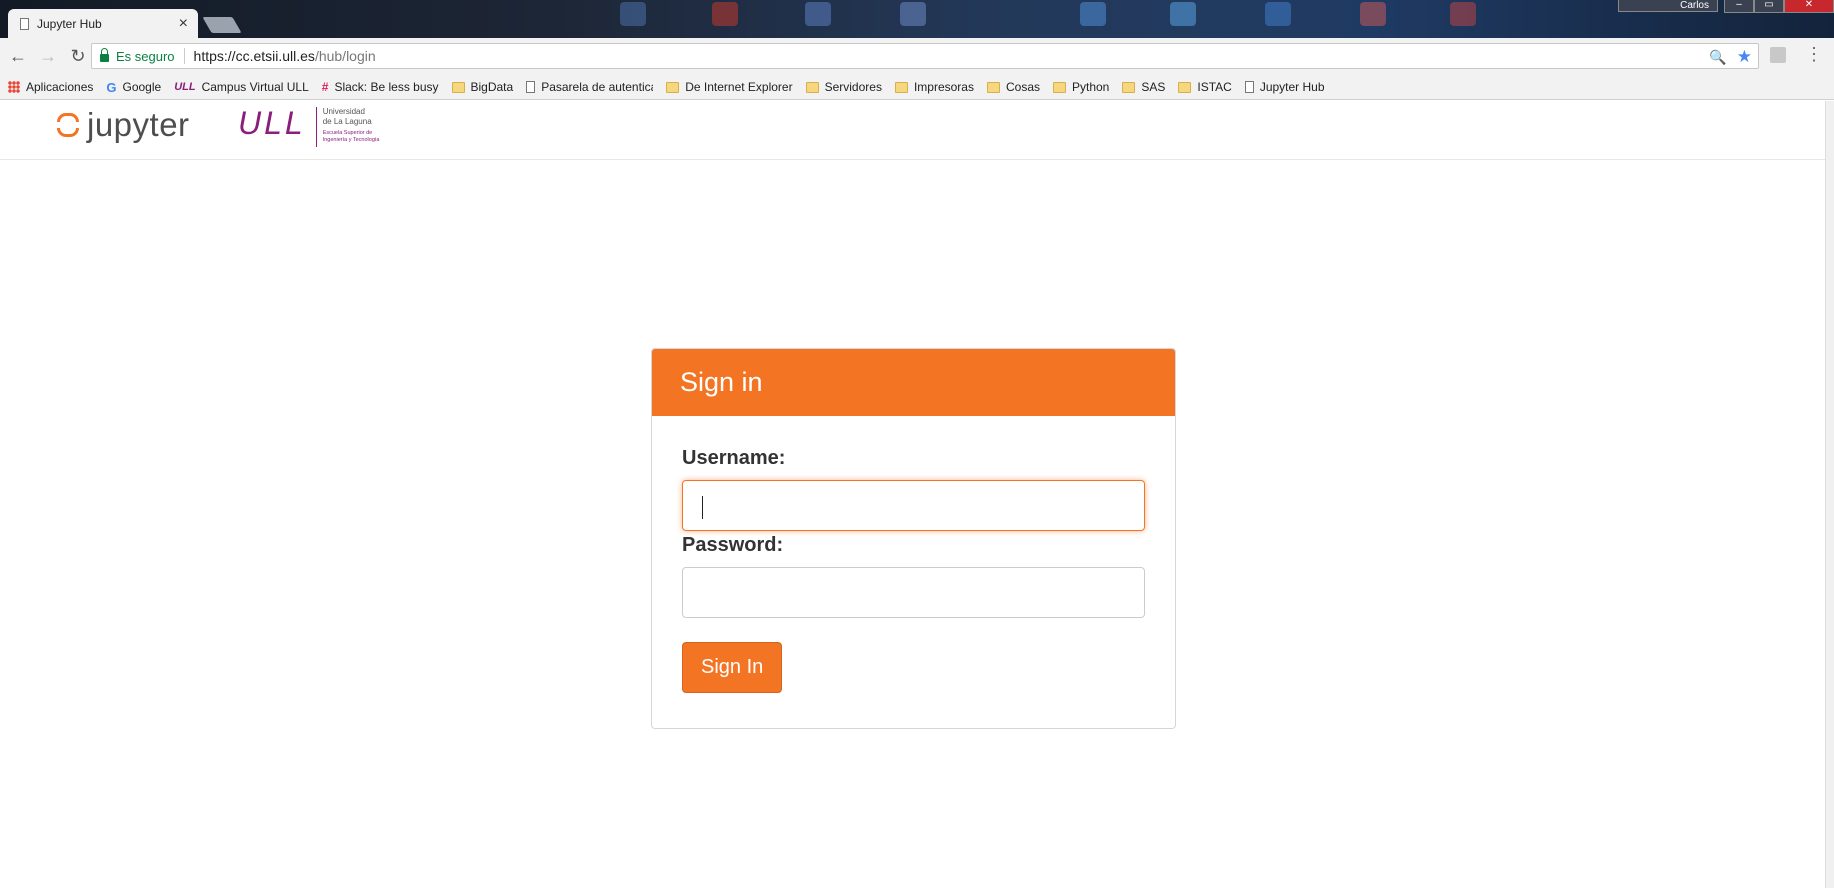  I want to click on extension-icon, so click(1778, 55).